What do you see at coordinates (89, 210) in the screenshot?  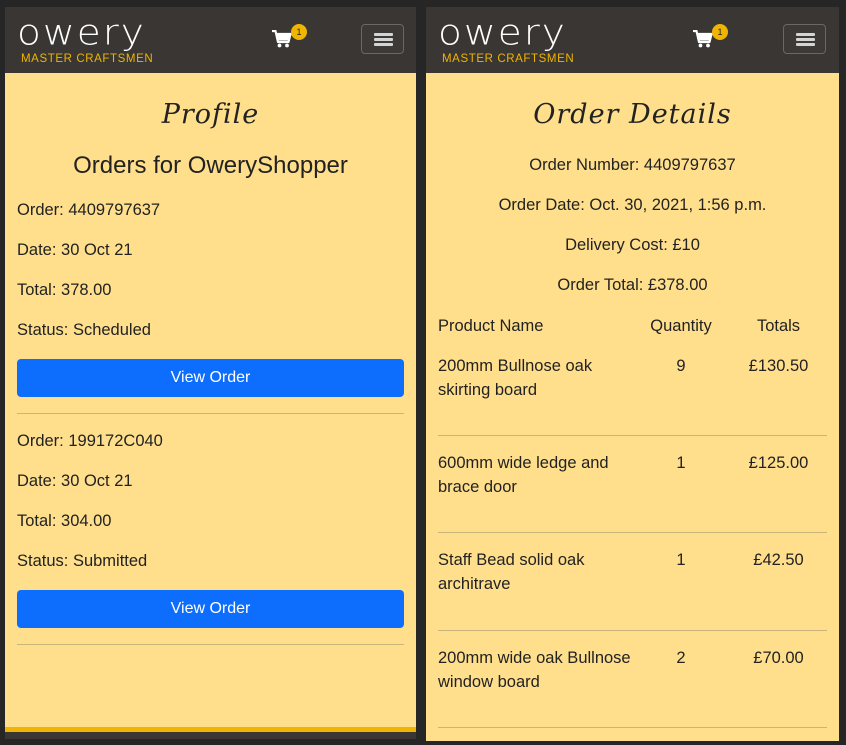 I see `order-number: Order: 4409797637` at bounding box center [89, 210].